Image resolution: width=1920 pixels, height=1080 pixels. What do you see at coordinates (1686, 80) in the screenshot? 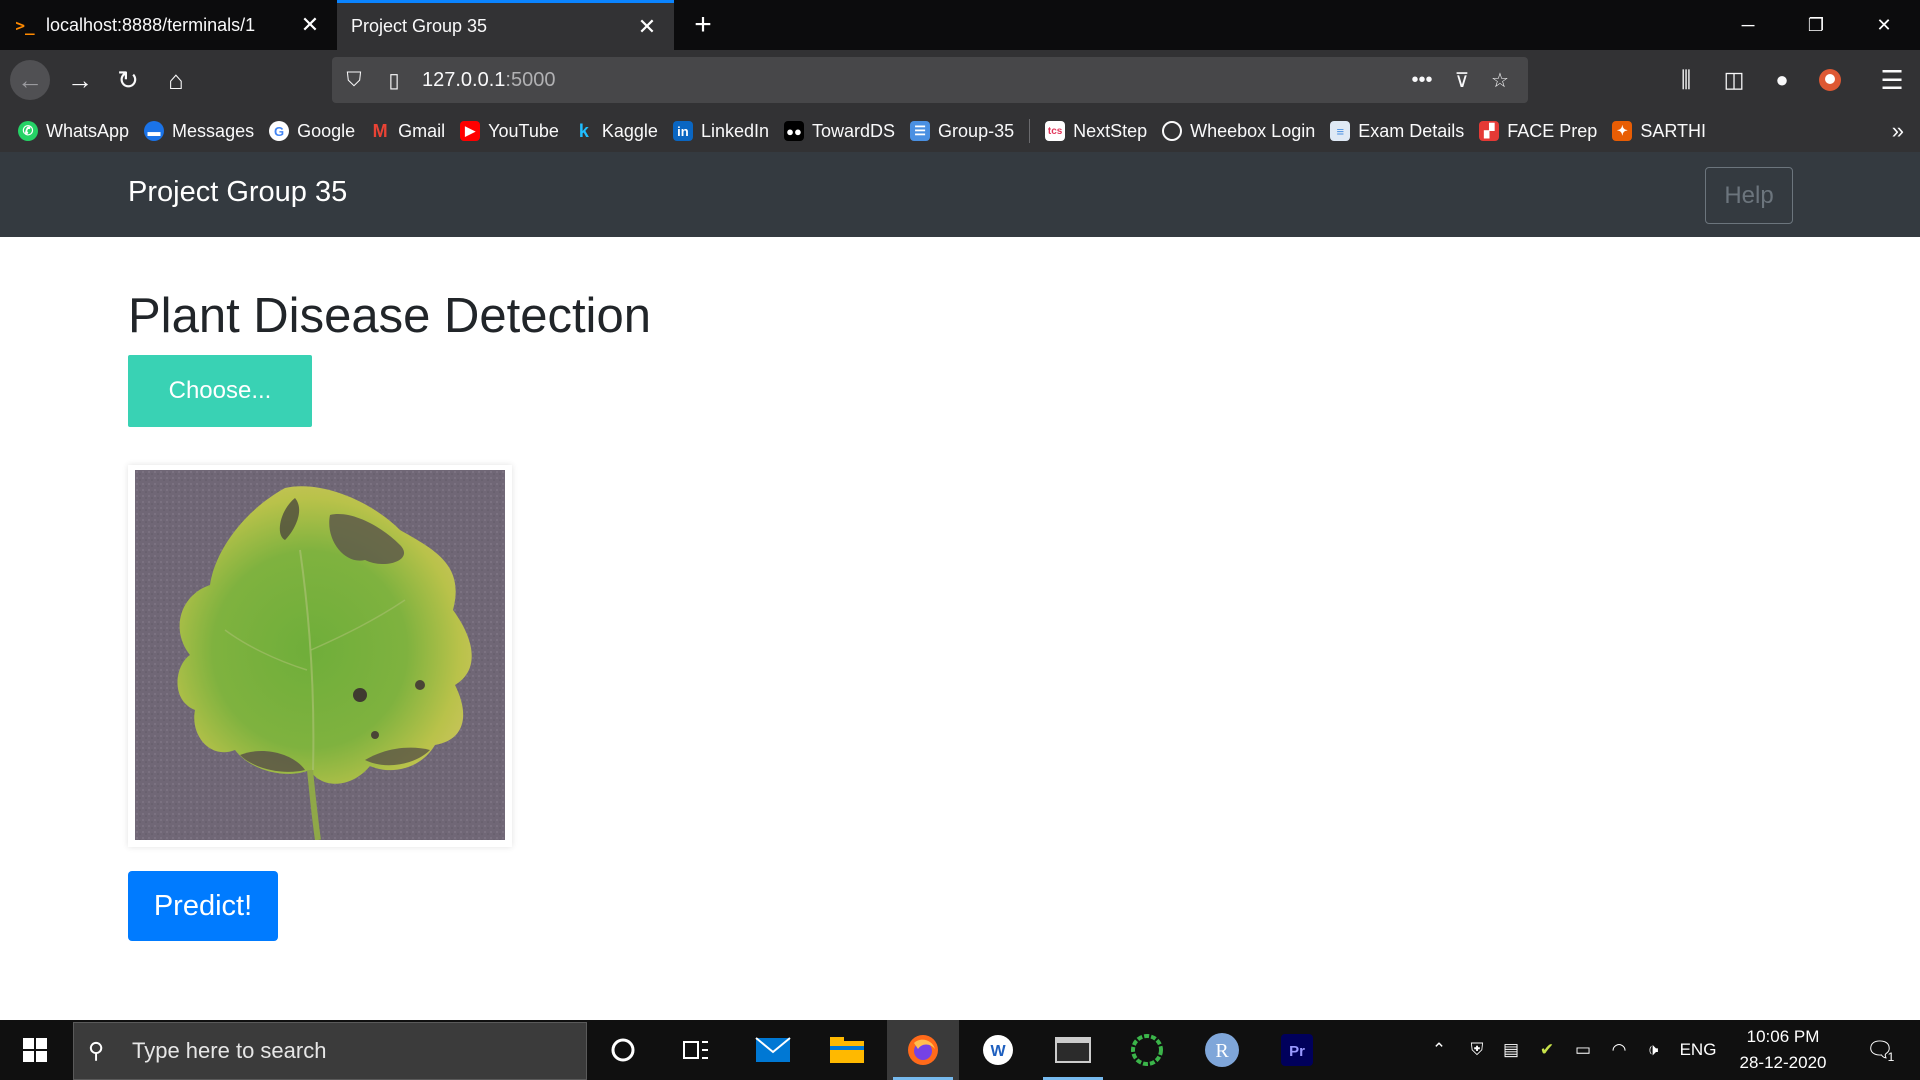
I see `library-icon: ⫼` at bounding box center [1686, 80].